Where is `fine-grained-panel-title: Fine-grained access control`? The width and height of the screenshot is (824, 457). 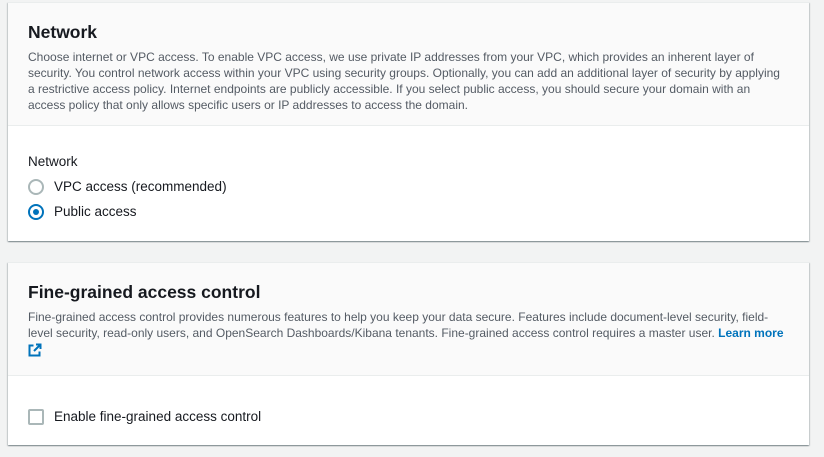
fine-grained-panel-title: Fine-grained access control is located at coordinates (144, 292).